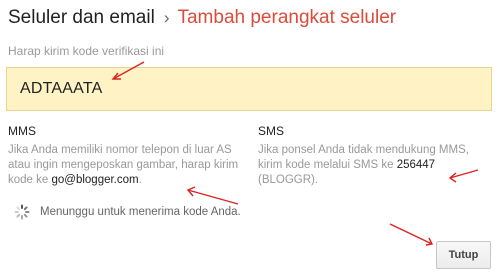 Image resolution: width=500 pixels, height=274 pixels. What do you see at coordinates (22, 212) in the screenshot?
I see `loading-spinner-icon` at bounding box center [22, 212].